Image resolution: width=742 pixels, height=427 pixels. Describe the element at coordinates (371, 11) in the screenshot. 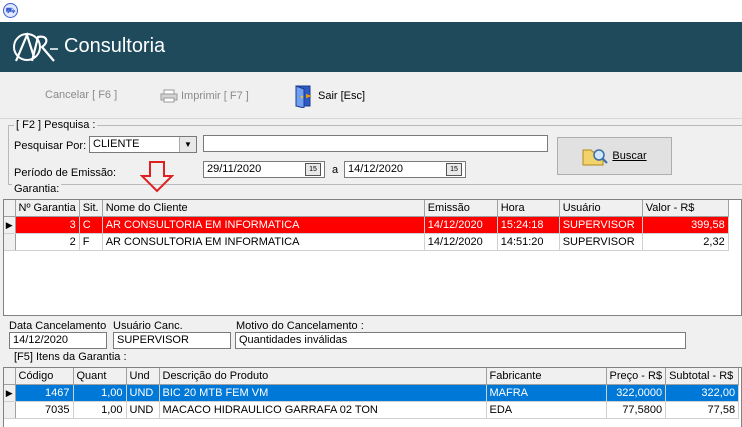

I see `title-bar: ⛟` at that location.